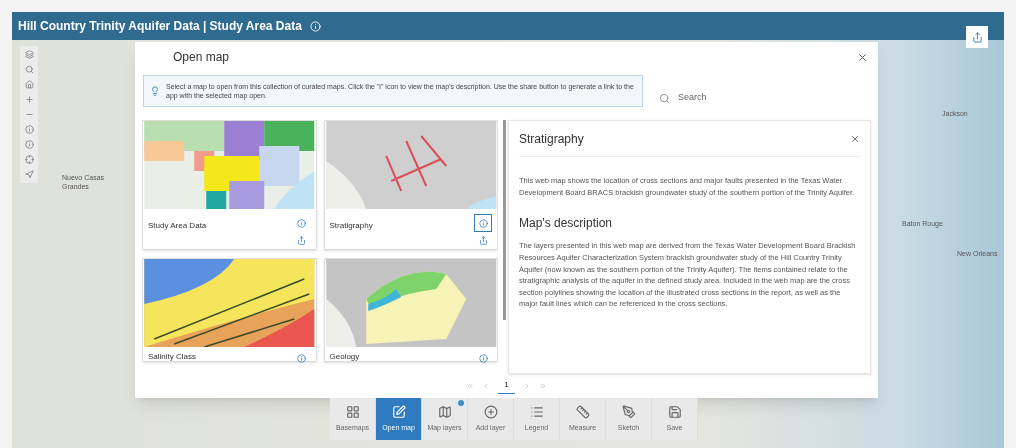  Describe the element at coordinates (410, 185) in the screenshot. I see `map-card: Stratigraphy` at that location.